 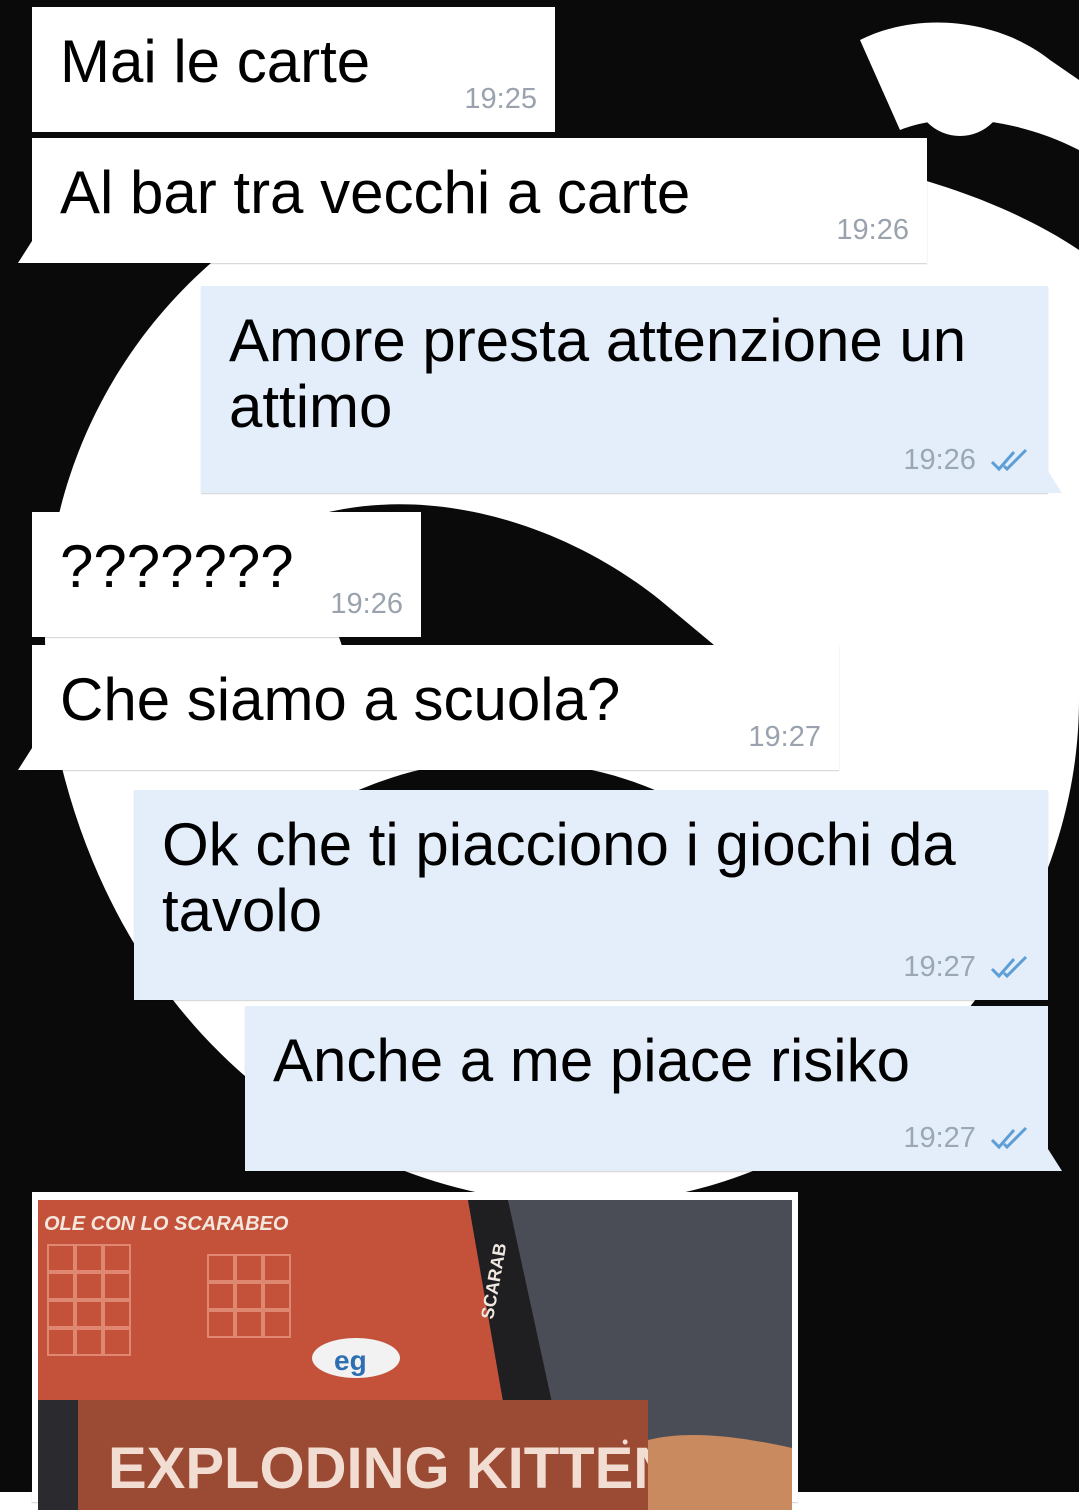 I want to click on message-text: Al bar tra vecchi a carte, so click(x=375, y=192).